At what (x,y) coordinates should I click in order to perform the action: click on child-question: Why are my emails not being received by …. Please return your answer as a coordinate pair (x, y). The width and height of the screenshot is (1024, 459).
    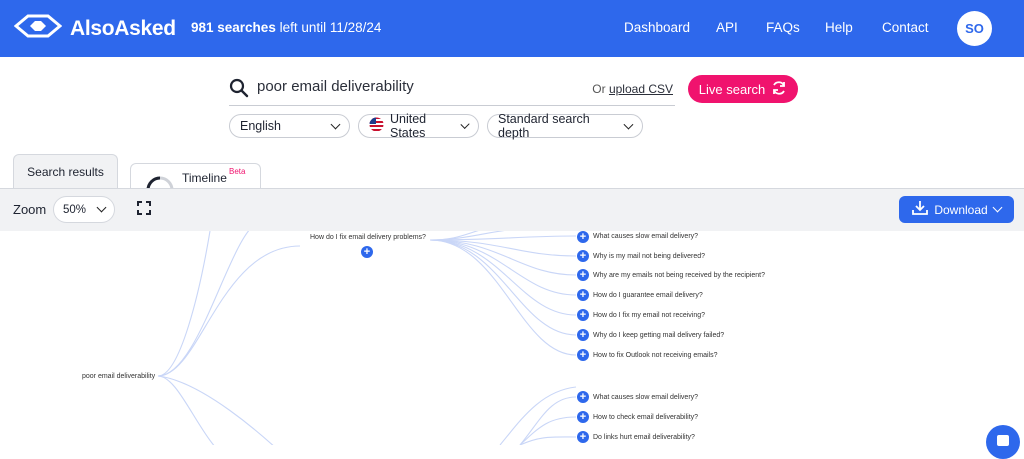
    Looking at the image, I should click on (679, 275).